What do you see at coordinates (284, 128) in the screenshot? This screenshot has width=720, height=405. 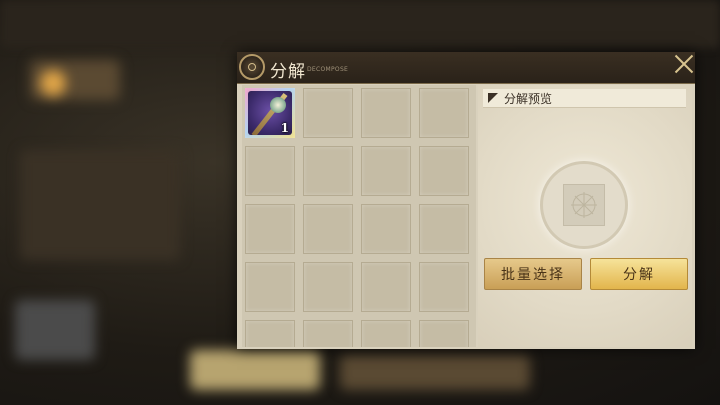 I see `item-count-badge: 1` at bounding box center [284, 128].